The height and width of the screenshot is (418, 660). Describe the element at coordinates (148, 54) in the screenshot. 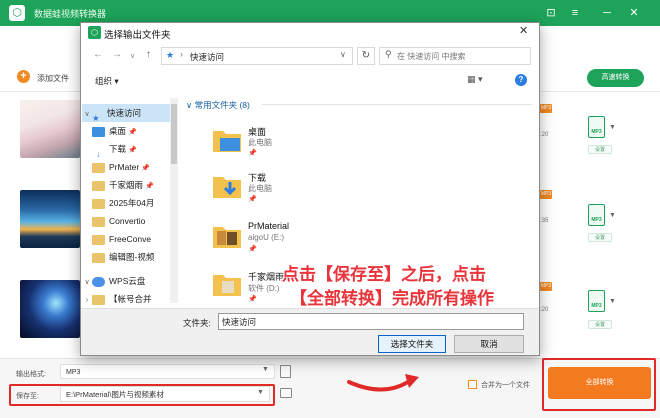

I see `up-arrow-icon: ↑` at that location.